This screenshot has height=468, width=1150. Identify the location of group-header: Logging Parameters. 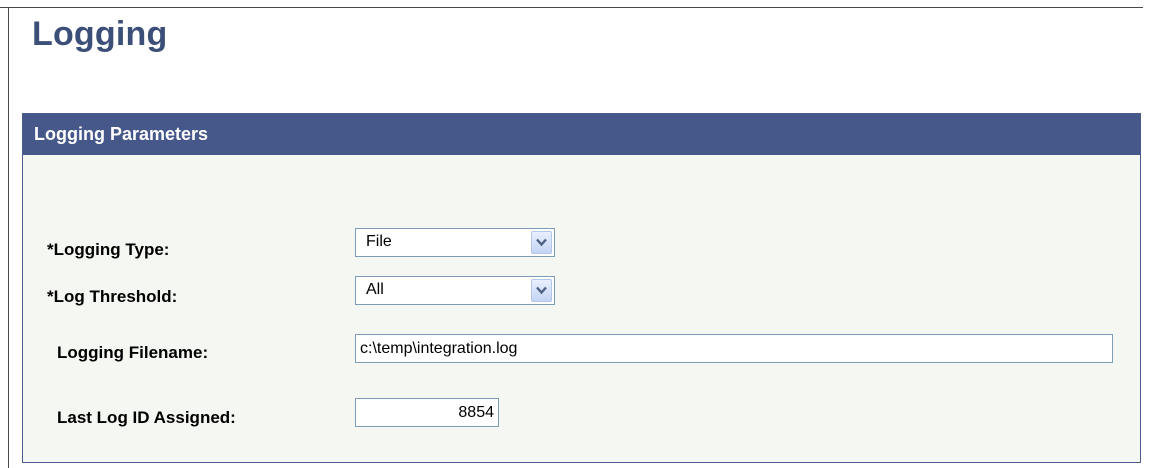
(581, 134).